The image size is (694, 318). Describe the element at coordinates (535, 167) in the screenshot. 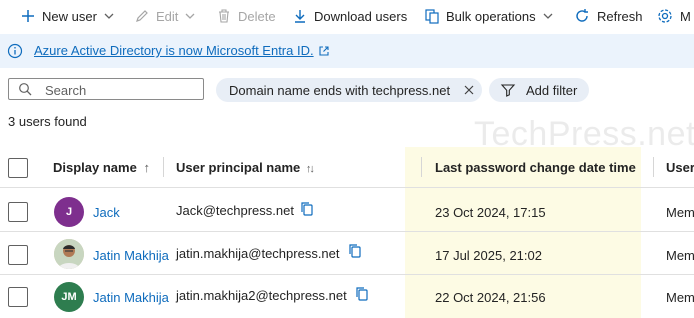

I see `column-header-last-password-change: Last password change date time` at that location.